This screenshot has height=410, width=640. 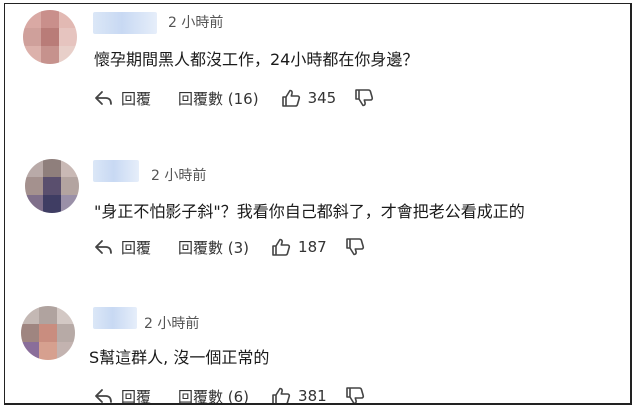 What do you see at coordinates (322, 98) in the screenshot?
I see `like-count: 345` at bounding box center [322, 98].